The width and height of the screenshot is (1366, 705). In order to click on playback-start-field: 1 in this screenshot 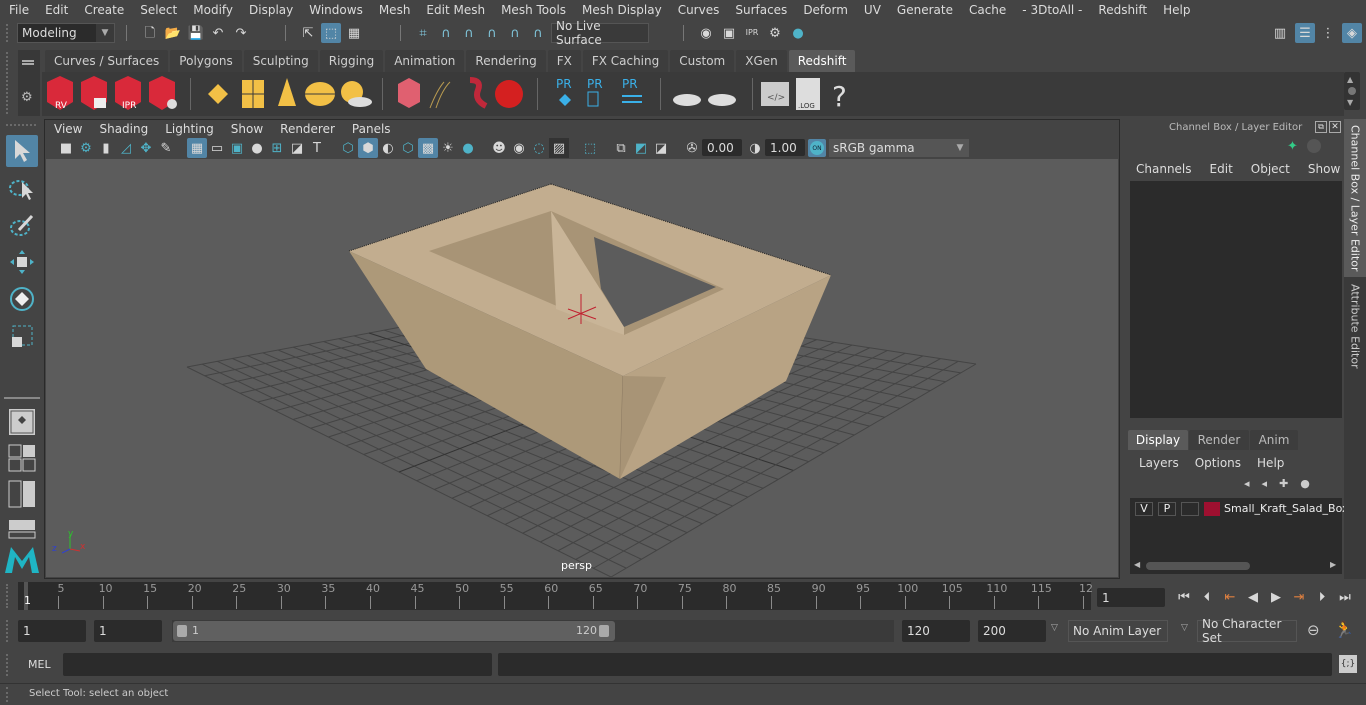, I will do `click(128, 631)`.